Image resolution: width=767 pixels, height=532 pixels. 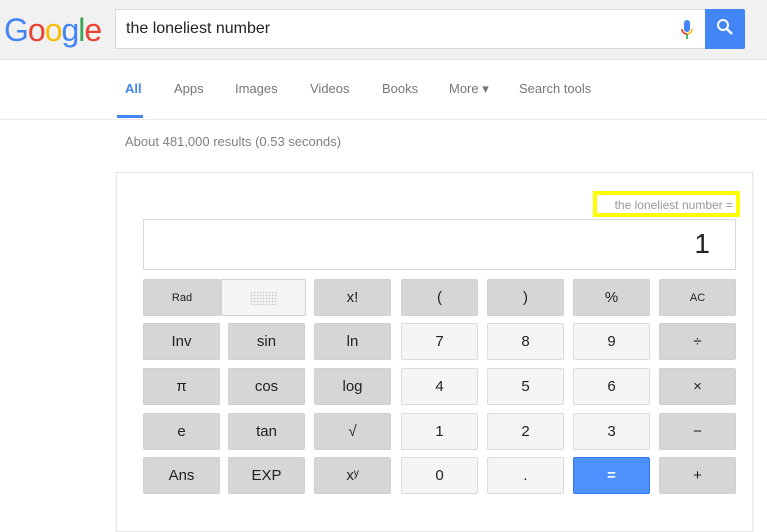 I want to click on calculator-display: 1, so click(x=439, y=244).